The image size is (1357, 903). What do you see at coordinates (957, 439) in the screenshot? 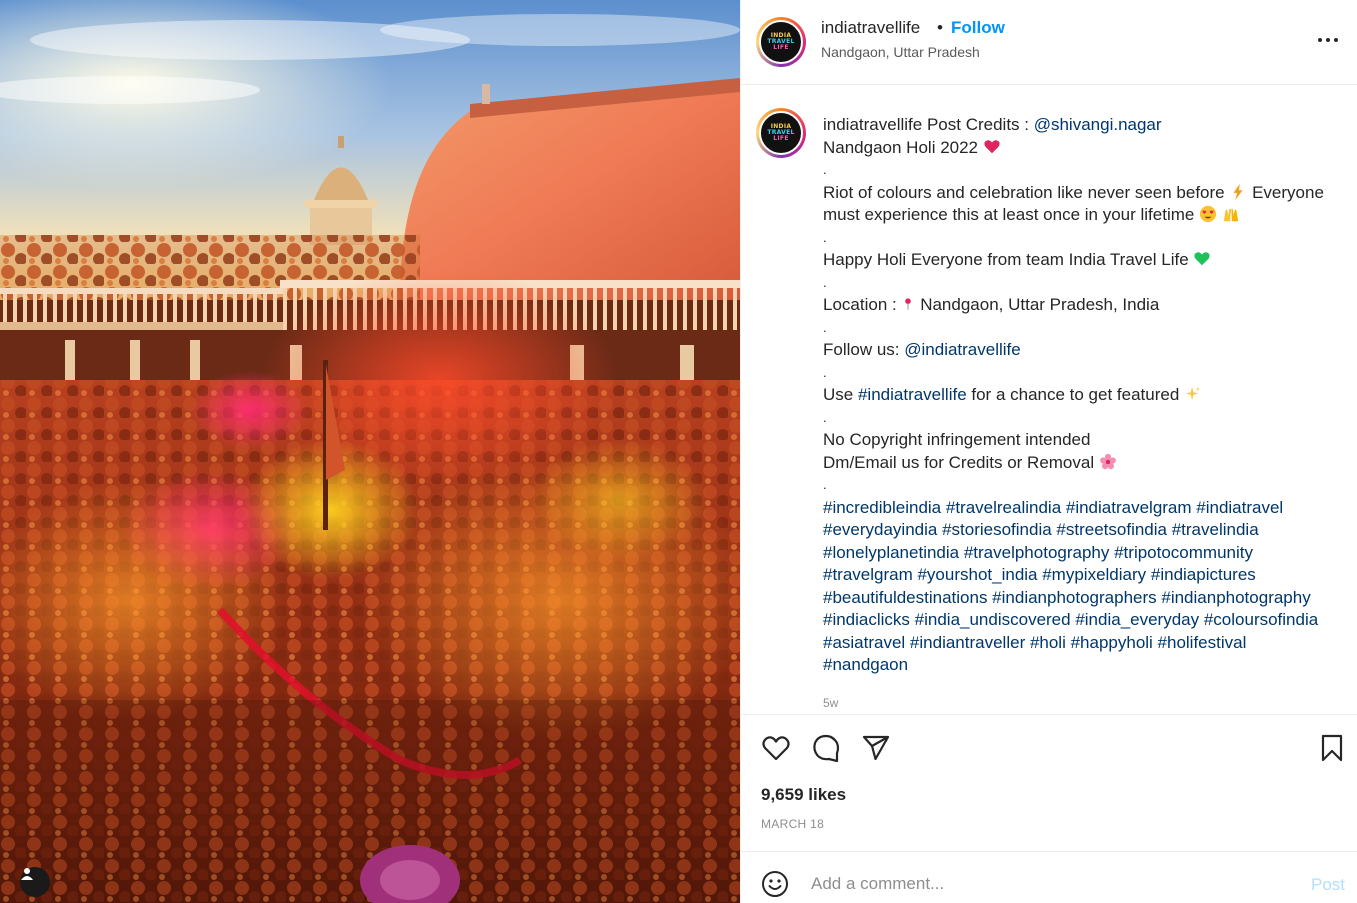
I see `caption-copyright-line: No Copyright infringement intended` at bounding box center [957, 439].